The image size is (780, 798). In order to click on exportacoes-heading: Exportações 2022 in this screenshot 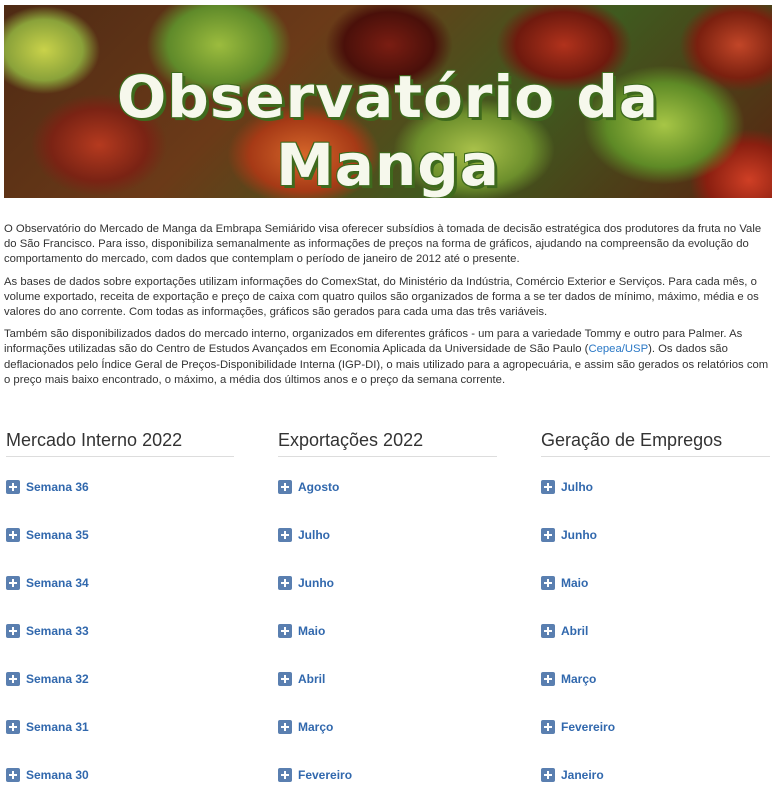, I will do `click(387, 443)`.